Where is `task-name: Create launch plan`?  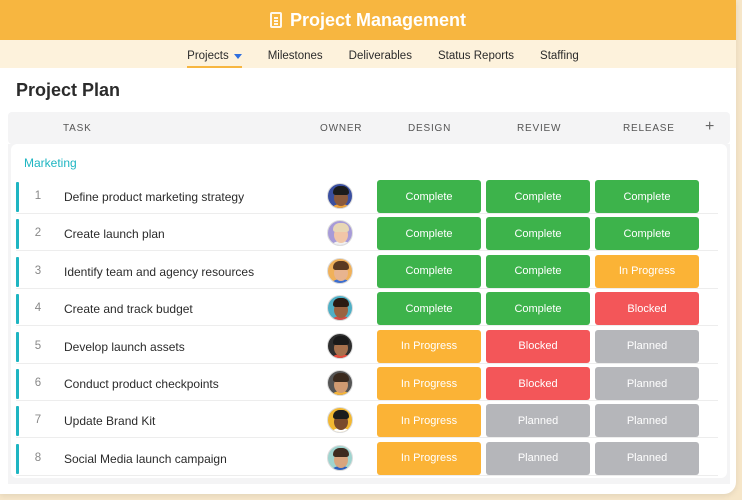
task-name: Create launch plan is located at coordinates (114, 234).